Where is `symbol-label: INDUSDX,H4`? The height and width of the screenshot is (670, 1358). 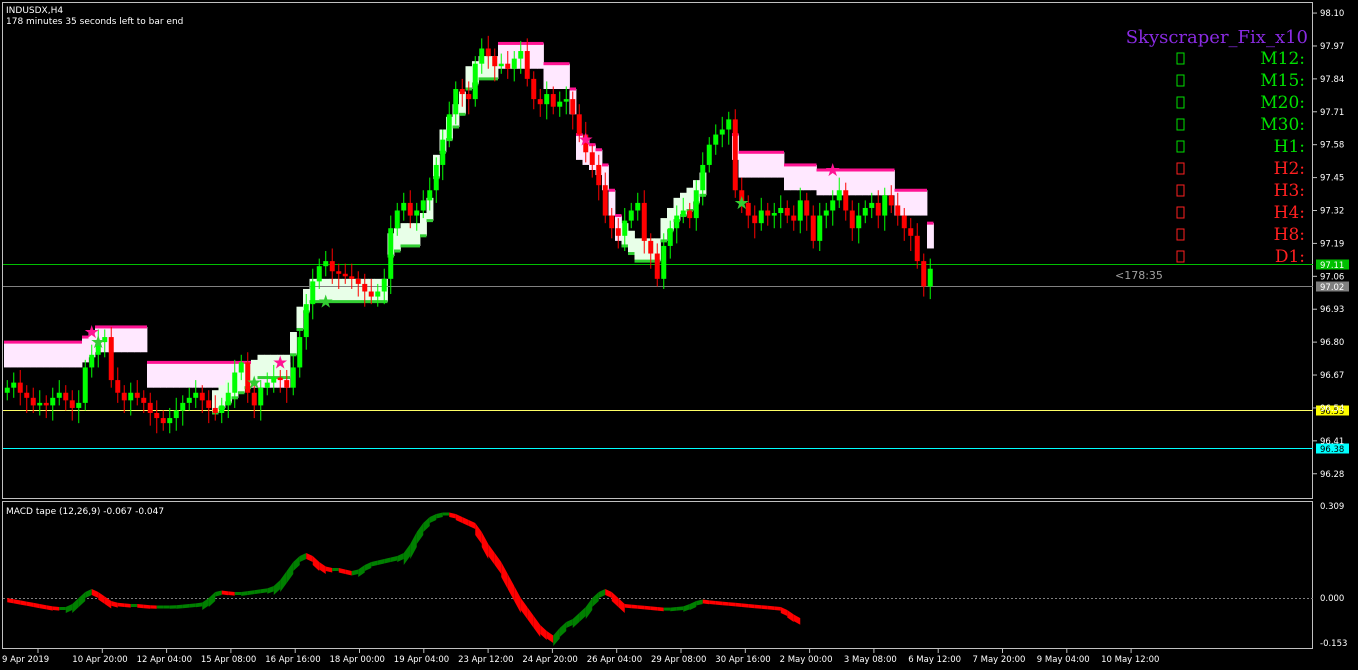 symbol-label: INDUSDX,H4 is located at coordinates (34, 11).